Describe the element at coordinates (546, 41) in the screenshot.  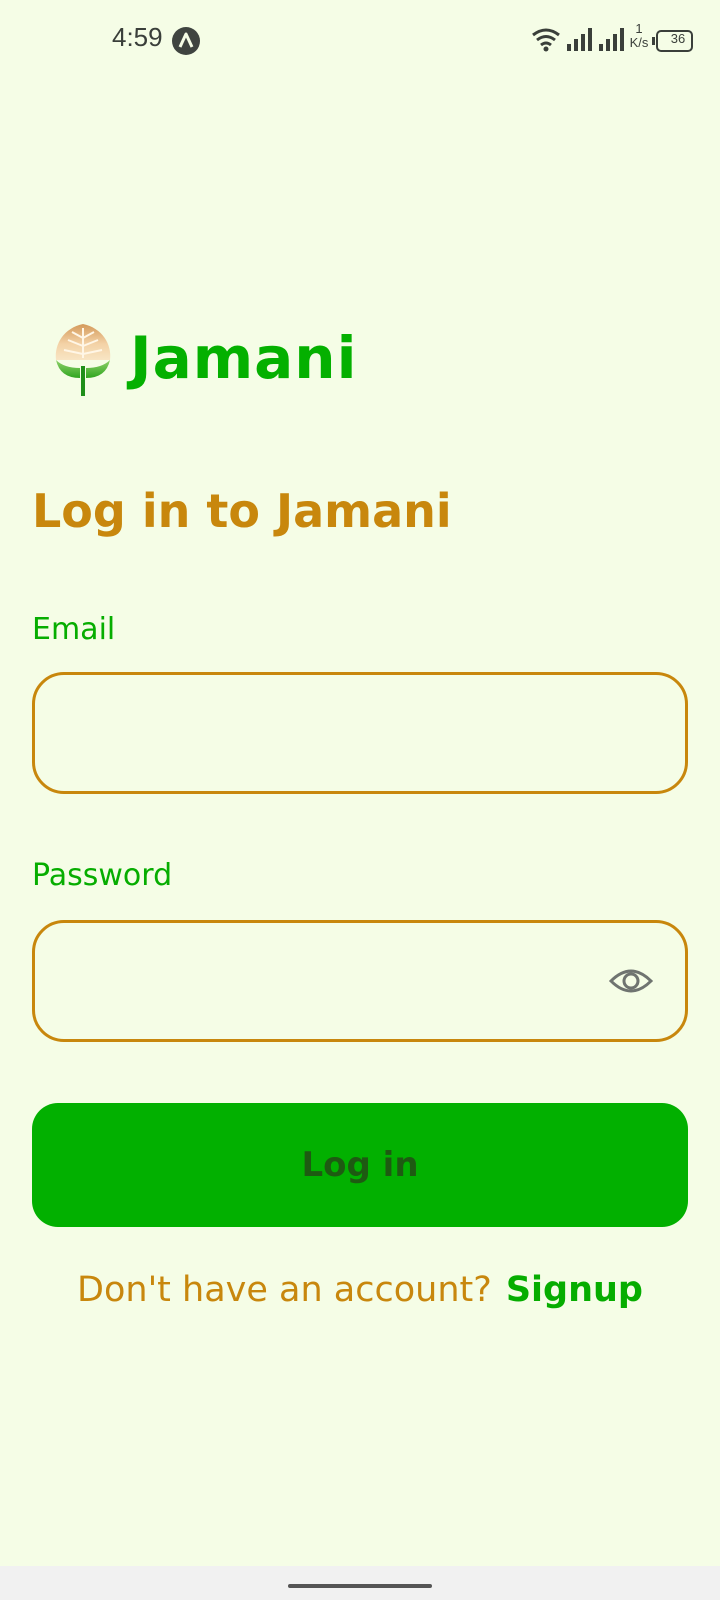
I see `wifi-icon` at that location.